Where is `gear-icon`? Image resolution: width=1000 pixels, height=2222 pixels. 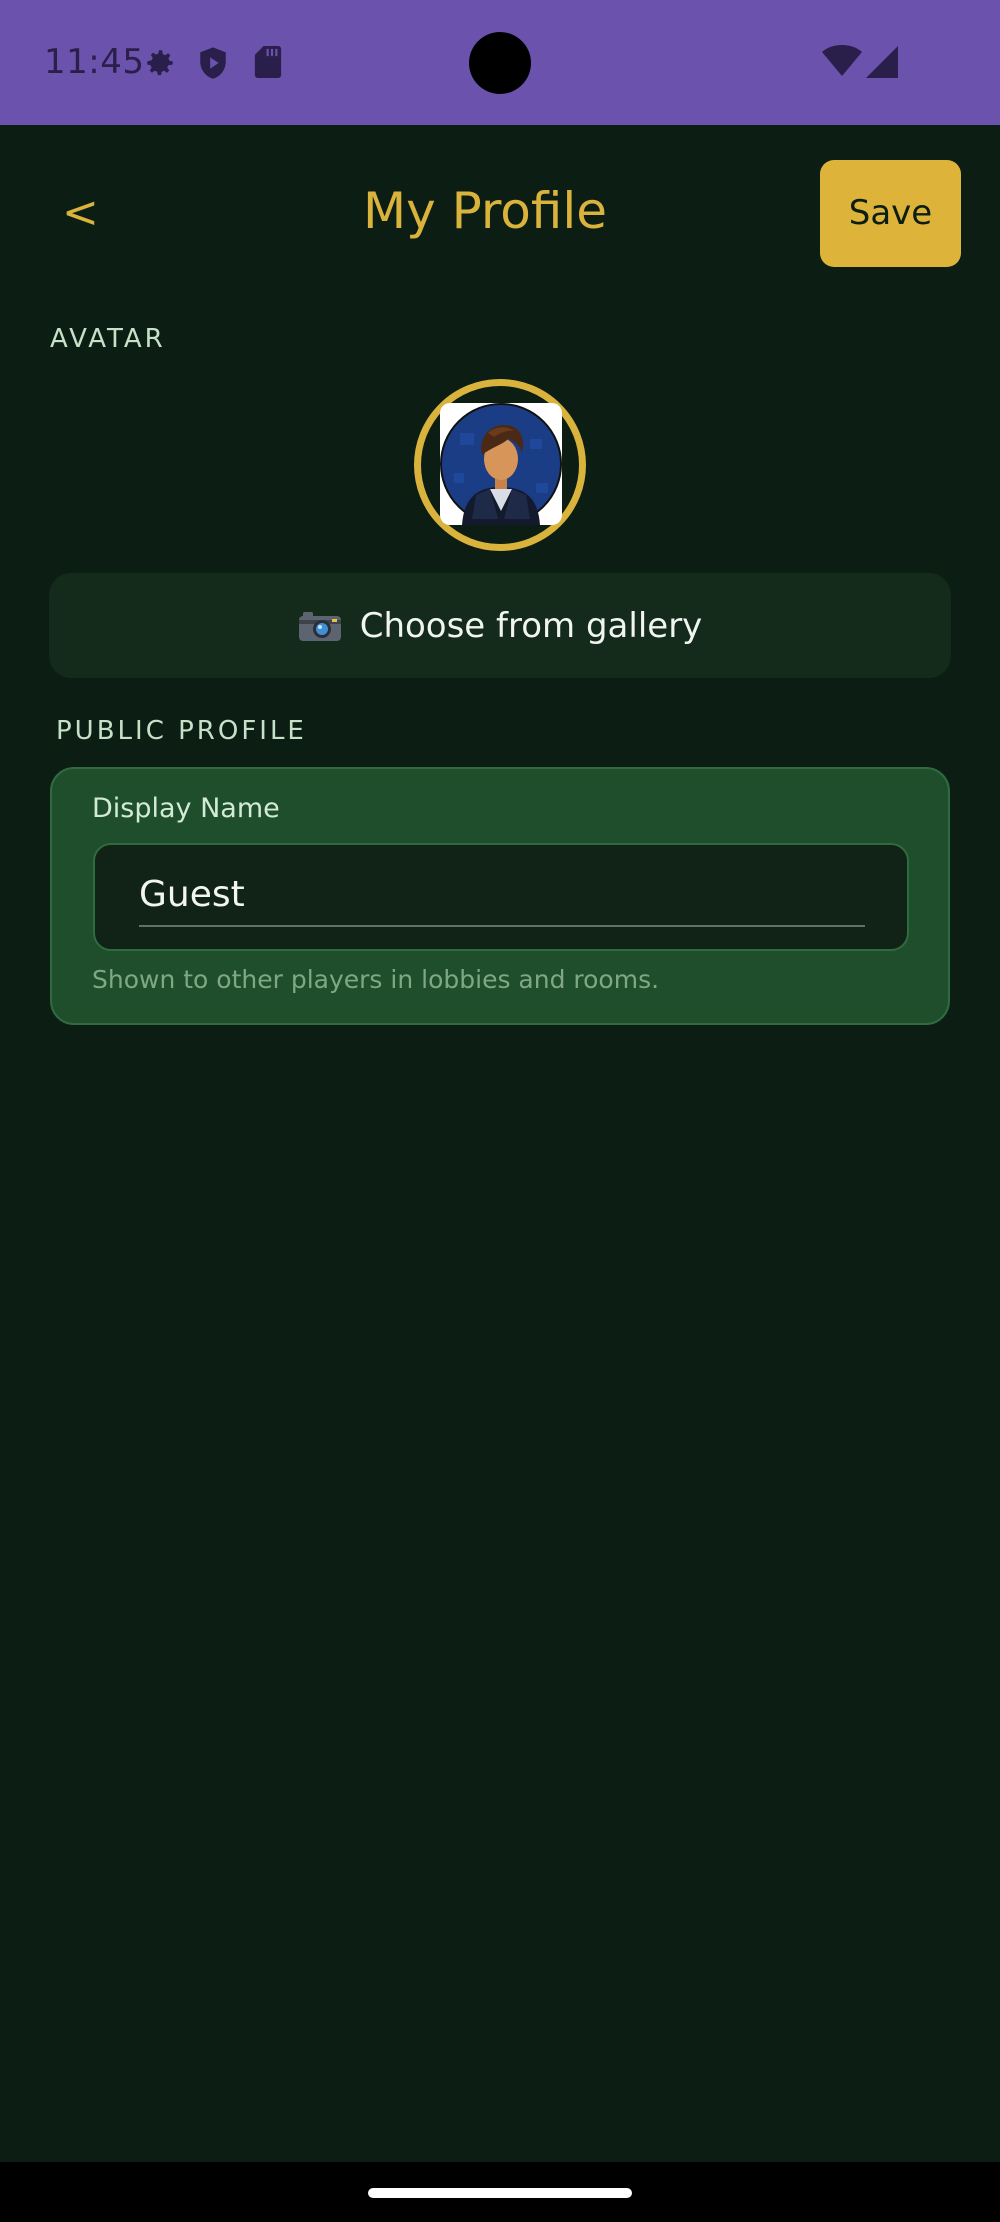 gear-icon is located at coordinates (160, 63).